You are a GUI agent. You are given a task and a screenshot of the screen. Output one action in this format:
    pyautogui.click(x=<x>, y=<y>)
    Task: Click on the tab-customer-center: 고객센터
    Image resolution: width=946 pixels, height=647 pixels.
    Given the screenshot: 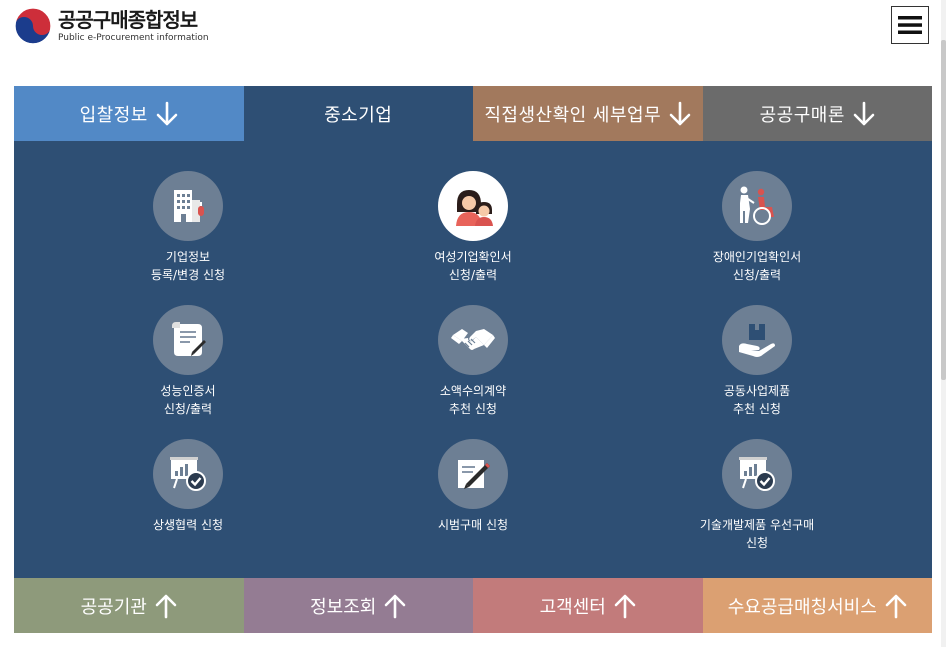 What is the action you would take?
    pyautogui.click(x=588, y=605)
    